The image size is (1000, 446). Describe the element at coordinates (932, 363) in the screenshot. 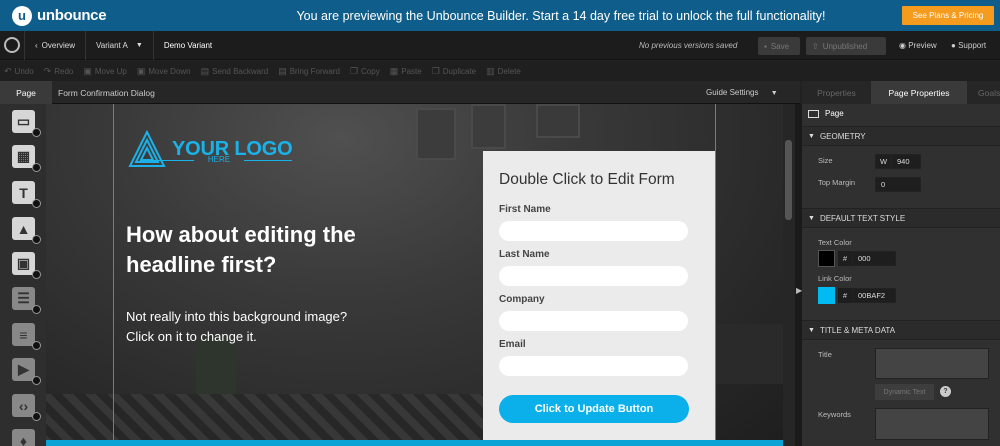

I see `title-textarea` at that location.